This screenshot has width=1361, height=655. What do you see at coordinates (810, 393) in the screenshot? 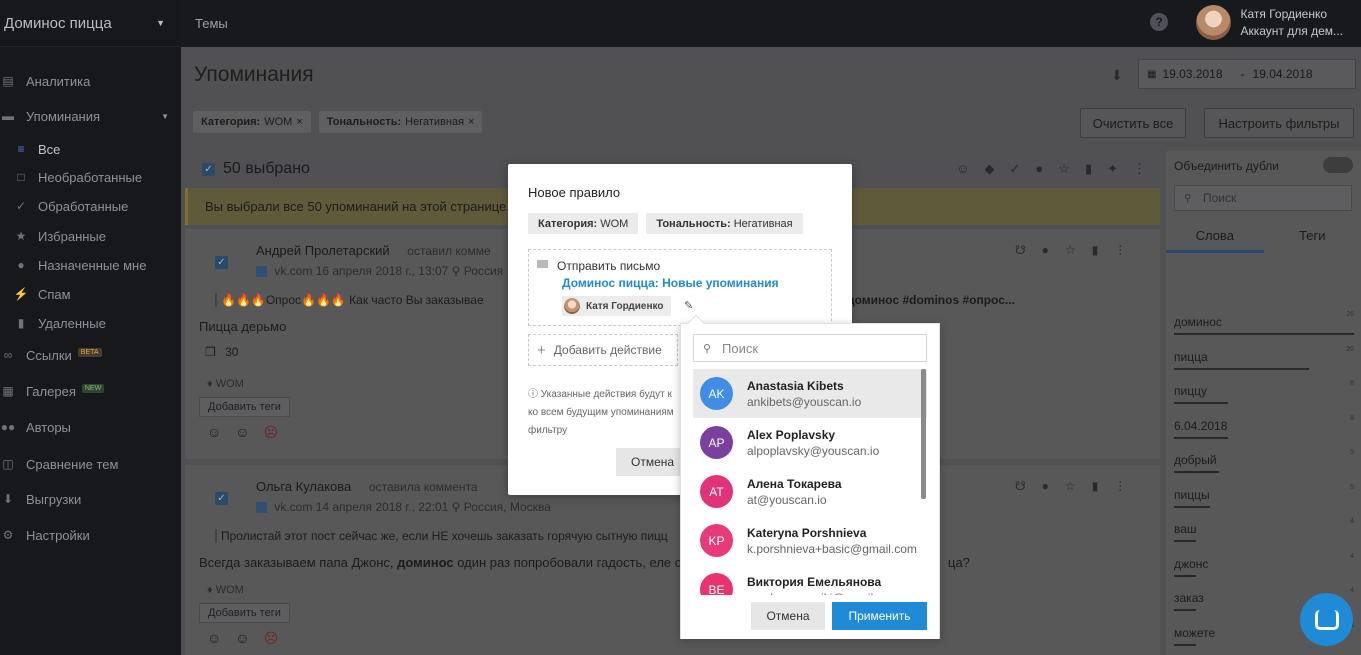
I see `recipient-option: AK Anastasia Kibets ankibets@youscan.io` at bounding box center [810, 393].